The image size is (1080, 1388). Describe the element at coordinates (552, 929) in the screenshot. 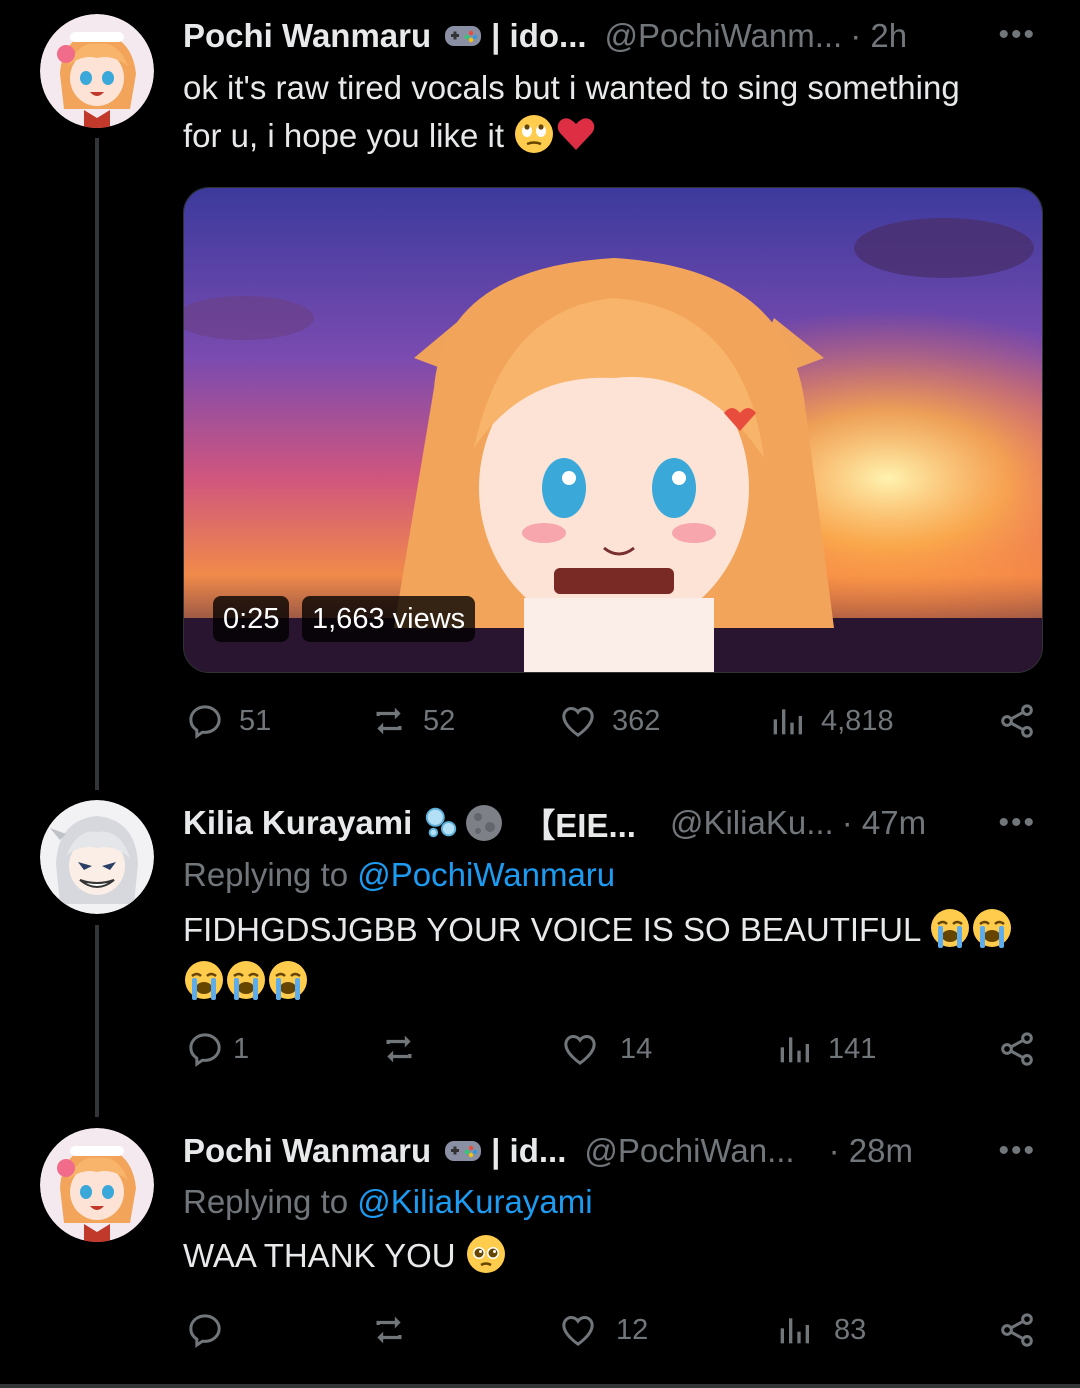

I see `tweet-text-fragment: FIDHGDSJGBB YOUR VOICE IS SO BEAUTIFUL` at that location.